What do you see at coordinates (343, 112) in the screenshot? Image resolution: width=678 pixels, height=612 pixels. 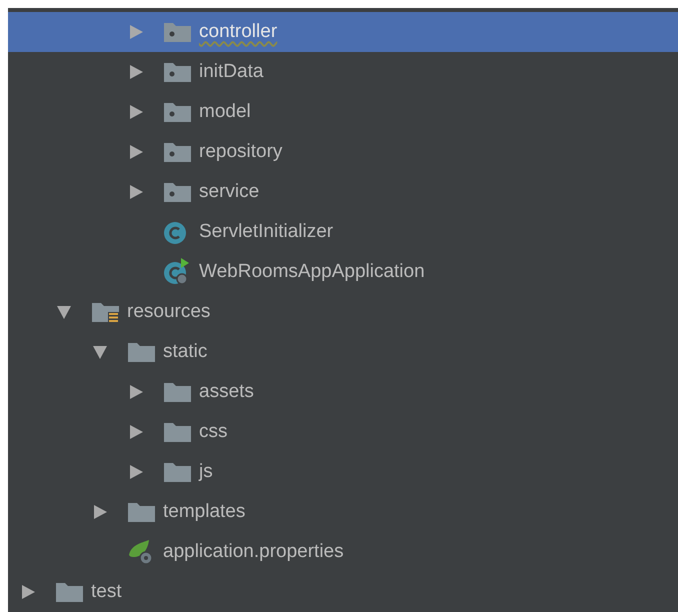 I see `tree-row: model` at bounding box center [343, 112].